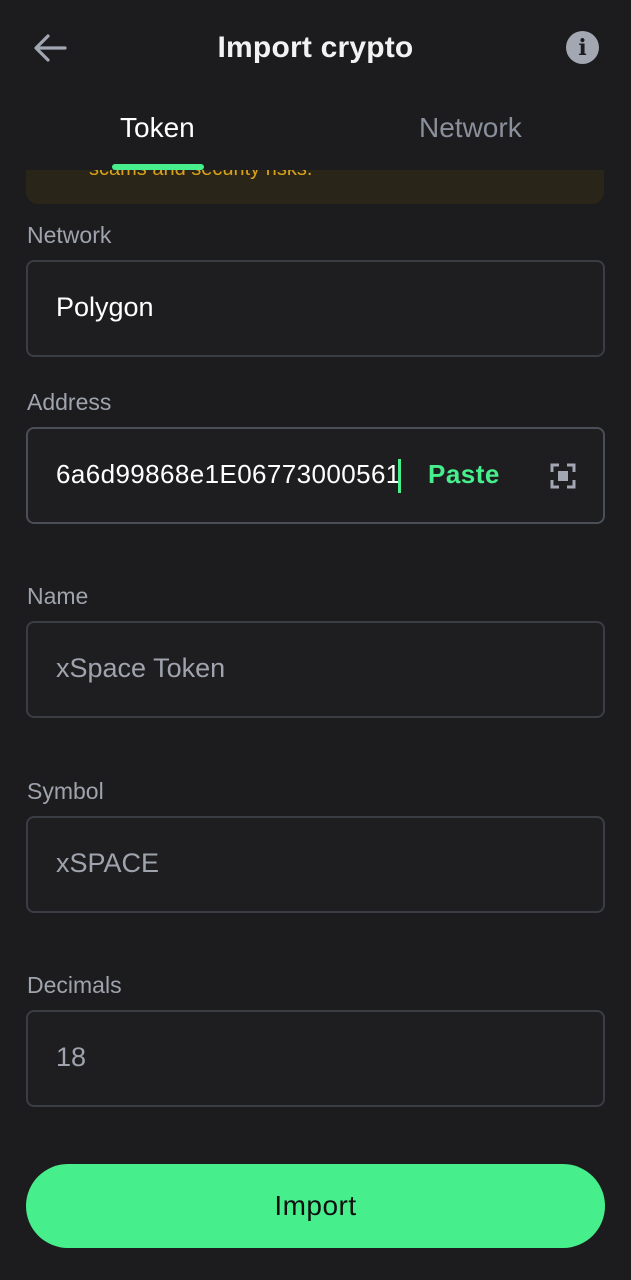  I want to click on arrow-left-icon, so click(50, 48).